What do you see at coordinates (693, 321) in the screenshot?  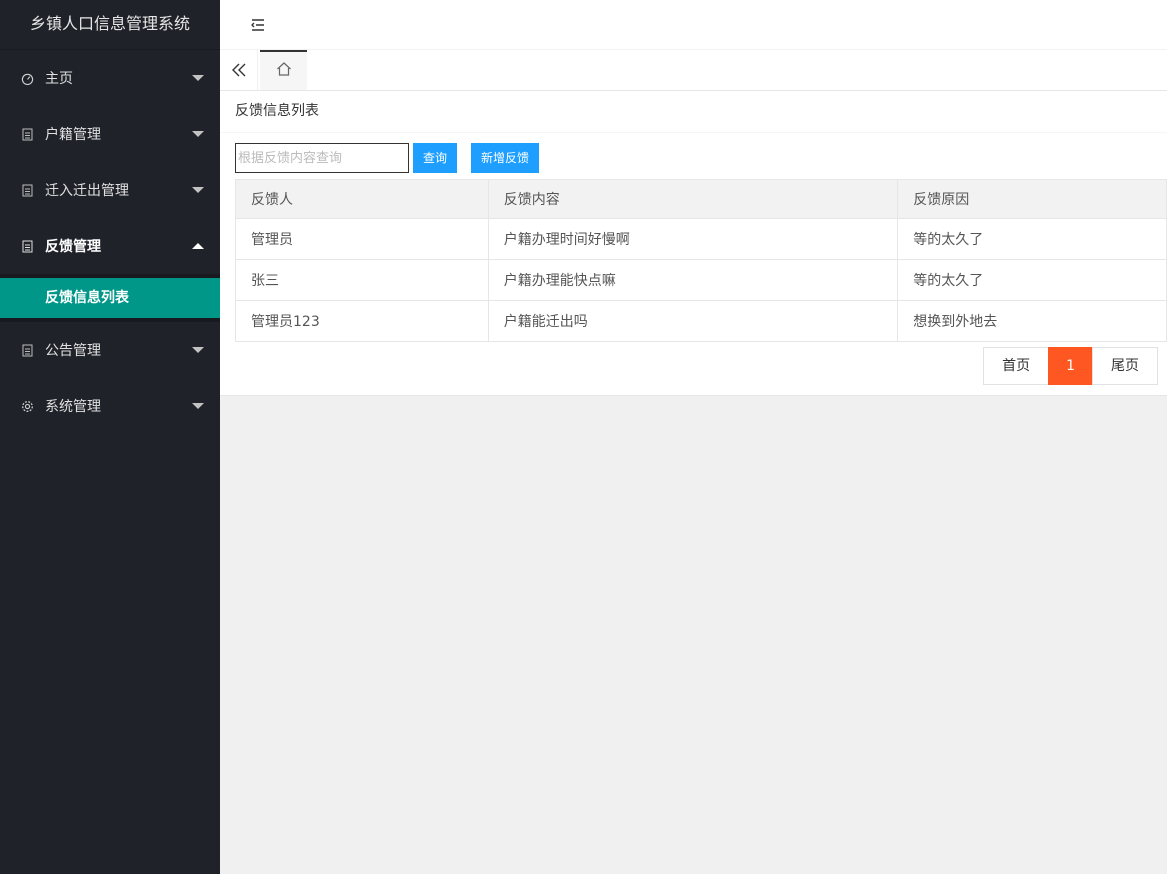 I see `cell-content: 户籍能迁出吗` at bounding box center [693, 321].